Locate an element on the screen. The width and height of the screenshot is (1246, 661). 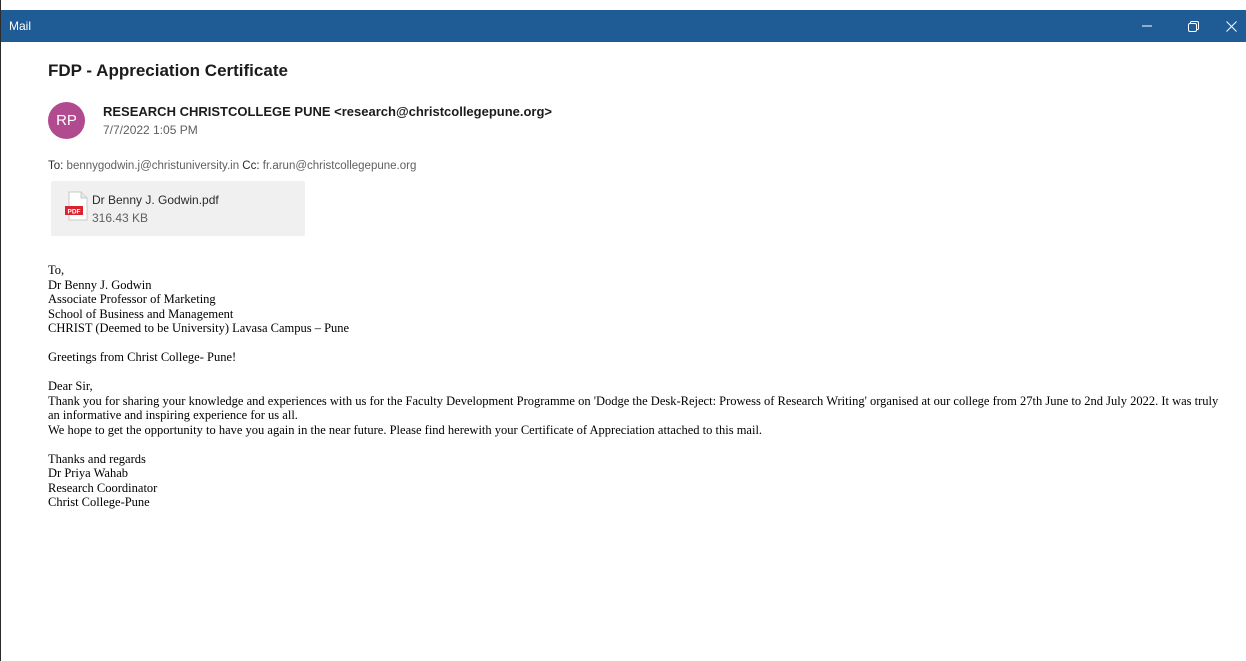
message-subject: FDP - Appreciation Certificate is located at coordinates (168, 70).